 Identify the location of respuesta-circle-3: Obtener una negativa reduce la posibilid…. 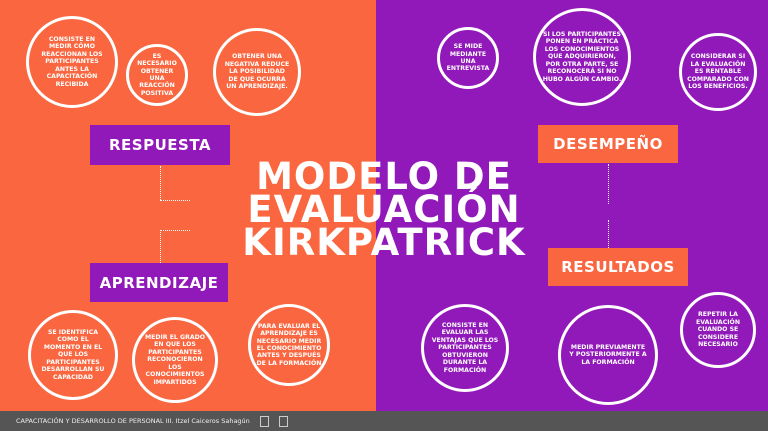
(257, 72).